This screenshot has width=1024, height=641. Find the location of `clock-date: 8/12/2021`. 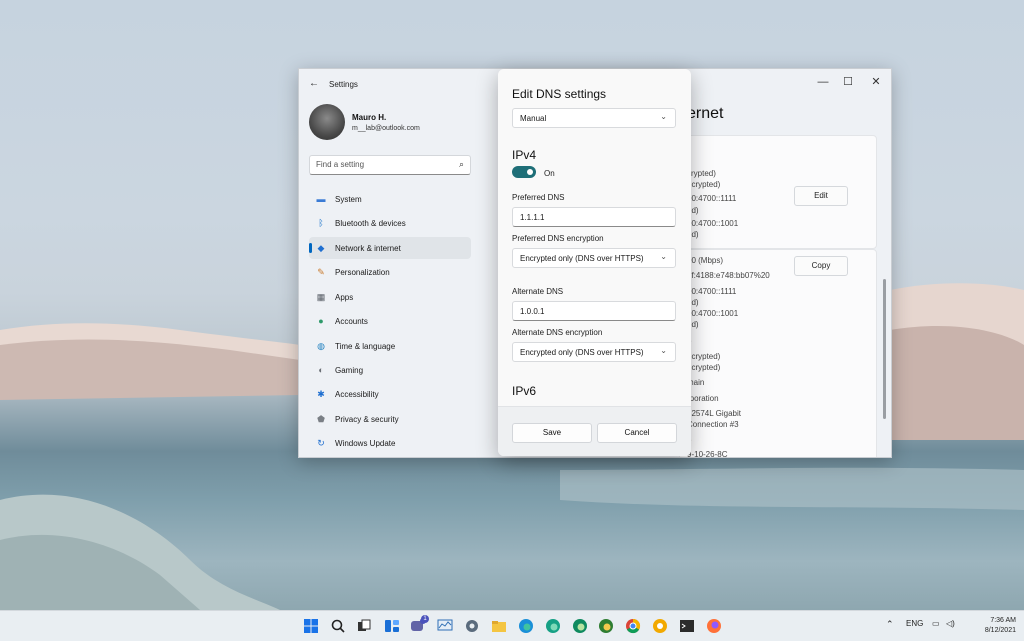

clock-date: 8/12/2021 is located at coordinates (1000, 630).